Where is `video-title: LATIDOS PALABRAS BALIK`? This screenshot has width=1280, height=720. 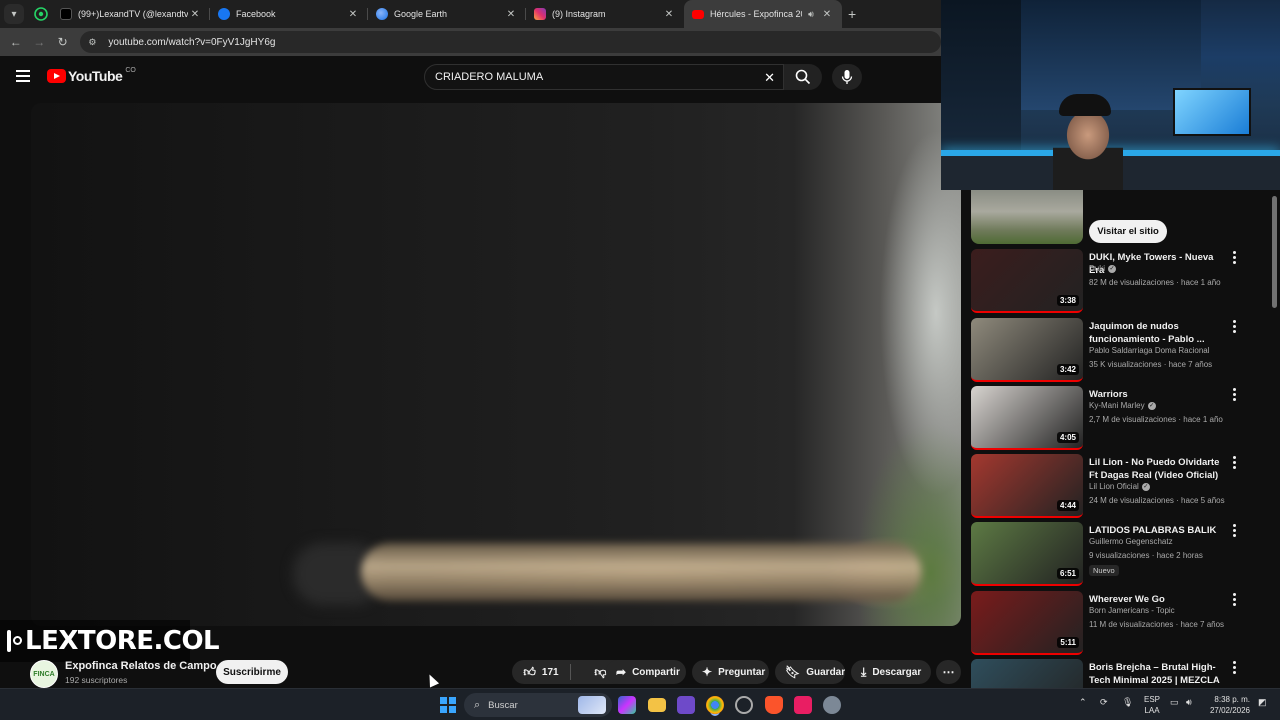 video-title: LATIDOS PALABRAS BALIK is located at coordinates (1156, 530).